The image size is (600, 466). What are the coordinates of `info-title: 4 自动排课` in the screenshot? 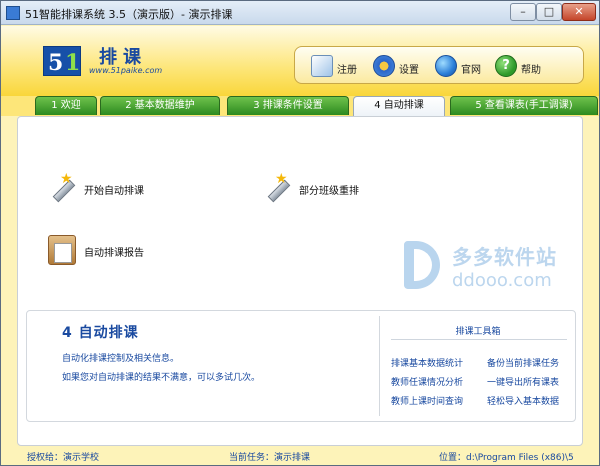 It's located at (100, 333).